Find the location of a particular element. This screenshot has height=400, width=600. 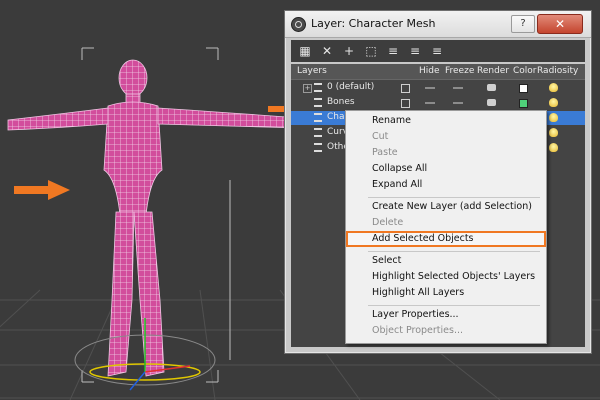

menu-item-create-new-layer: Create New Layer (add Selection) is located at coordinates (446, 207).